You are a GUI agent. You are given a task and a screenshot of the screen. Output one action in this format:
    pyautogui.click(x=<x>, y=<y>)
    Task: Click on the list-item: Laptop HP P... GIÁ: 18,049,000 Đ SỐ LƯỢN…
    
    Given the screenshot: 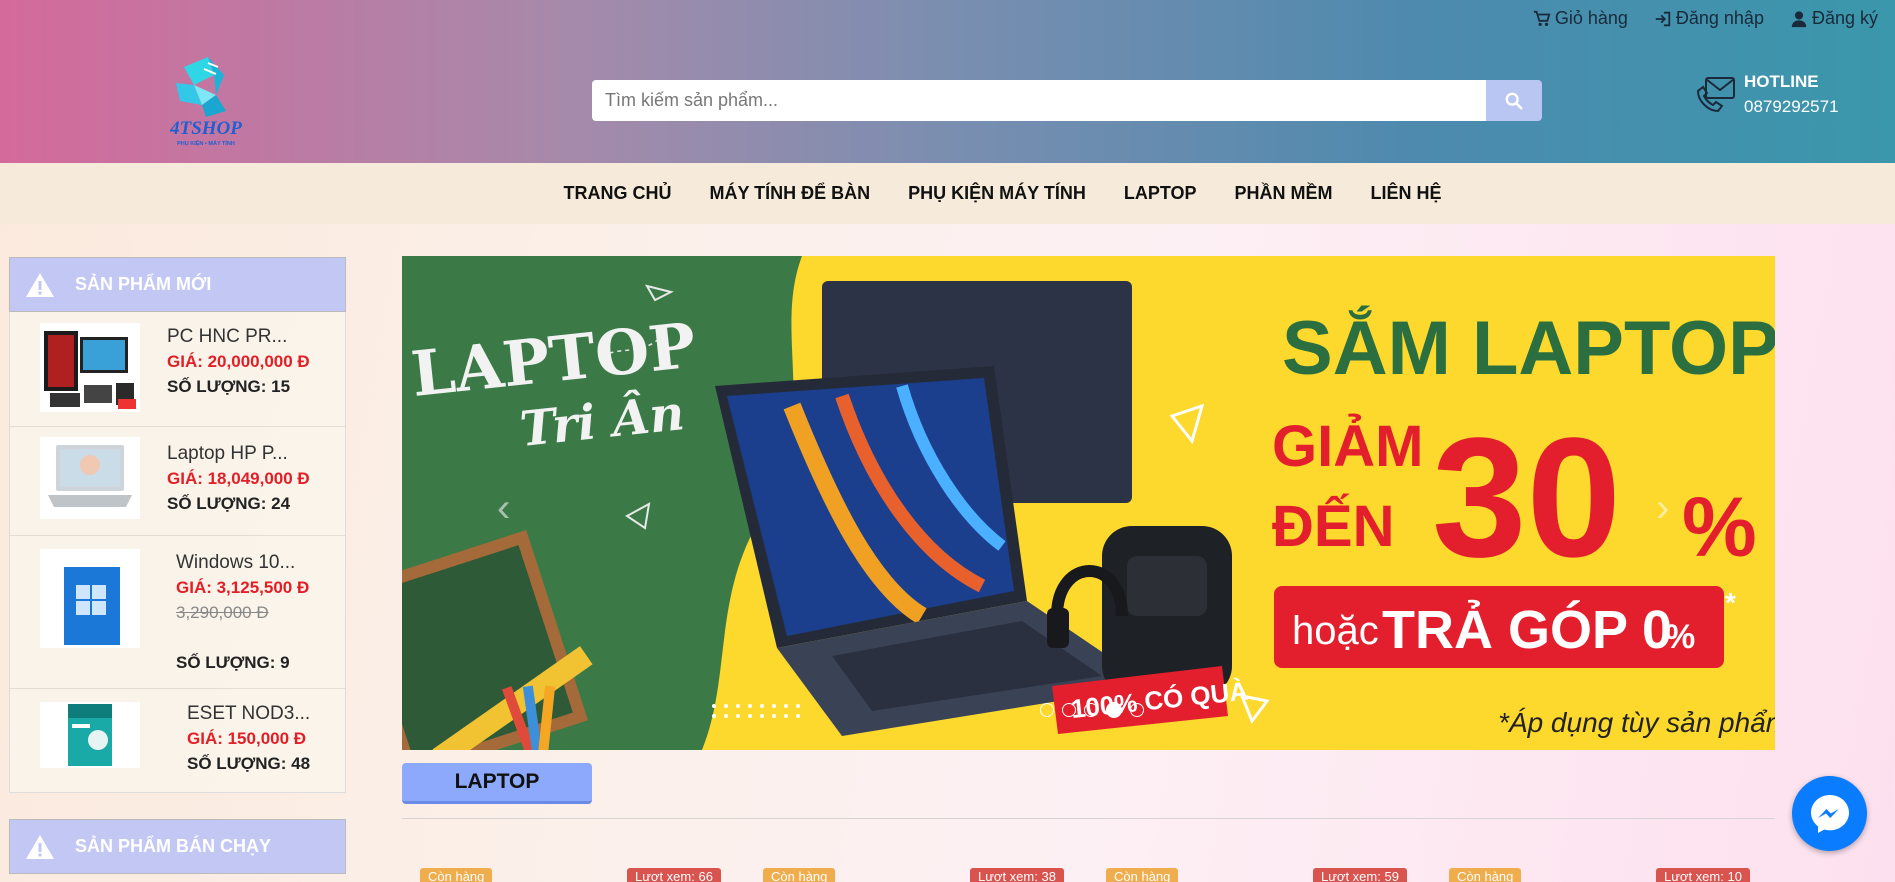 What is the action you would take?
    pyautogui.click(x=177, y=481)
    